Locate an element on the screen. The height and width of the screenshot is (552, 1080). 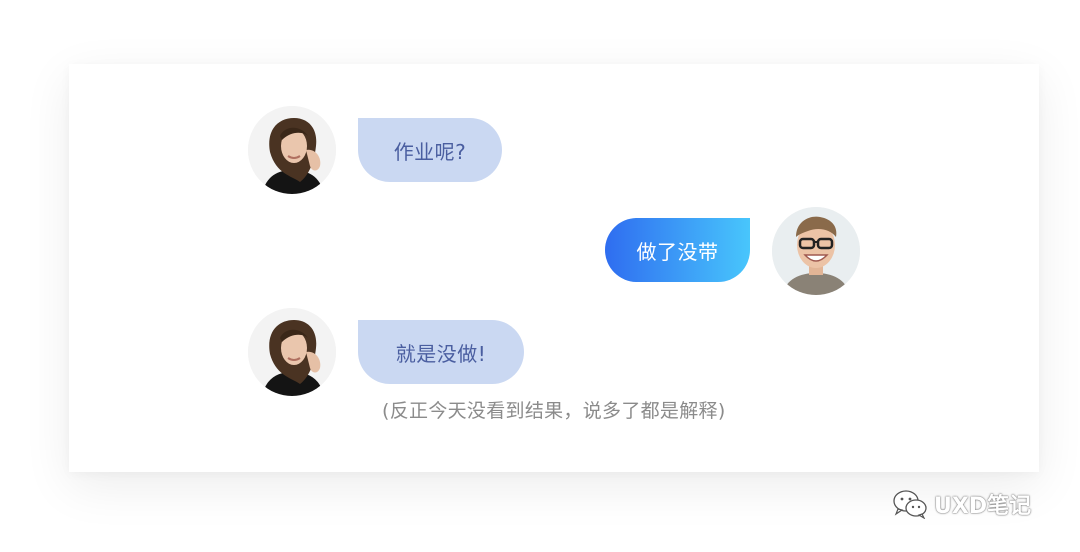
watermark-text: UXD笔记 is located at coordinates (983, 506).